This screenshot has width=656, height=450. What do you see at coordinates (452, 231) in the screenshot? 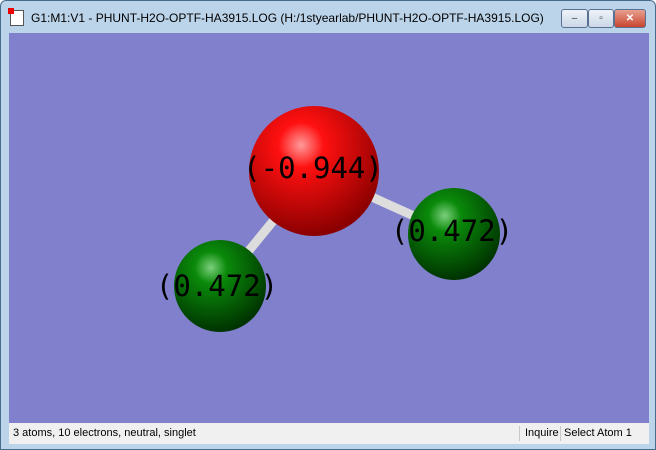
I see `charge-label-hydrogen-1: (0.472)` at bounding box center [452, 231].